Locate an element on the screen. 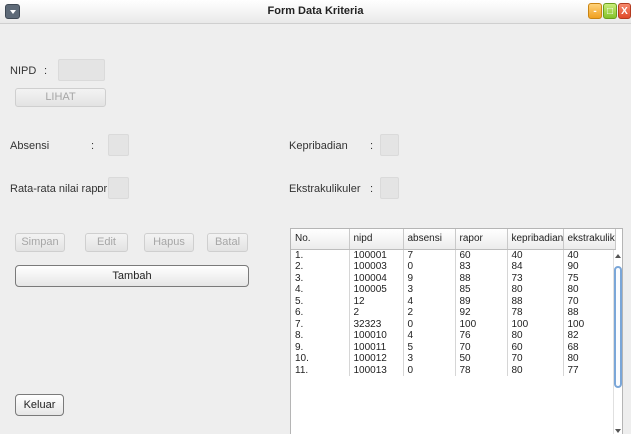  maximize-button: □ is located at coordinates (610, 11).